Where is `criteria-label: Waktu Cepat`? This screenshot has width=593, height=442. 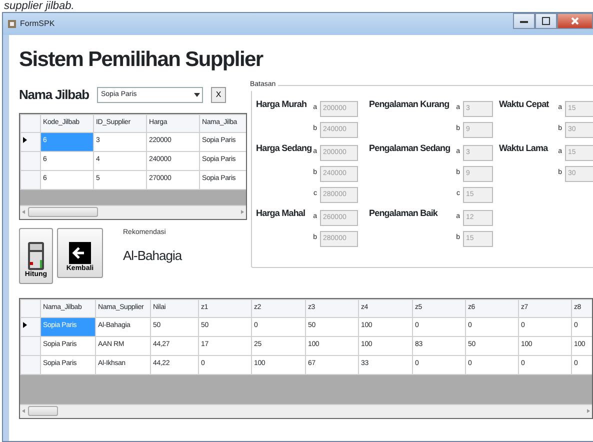
criteria-label: Waktu Cepat is located at coordinates (524, 104).